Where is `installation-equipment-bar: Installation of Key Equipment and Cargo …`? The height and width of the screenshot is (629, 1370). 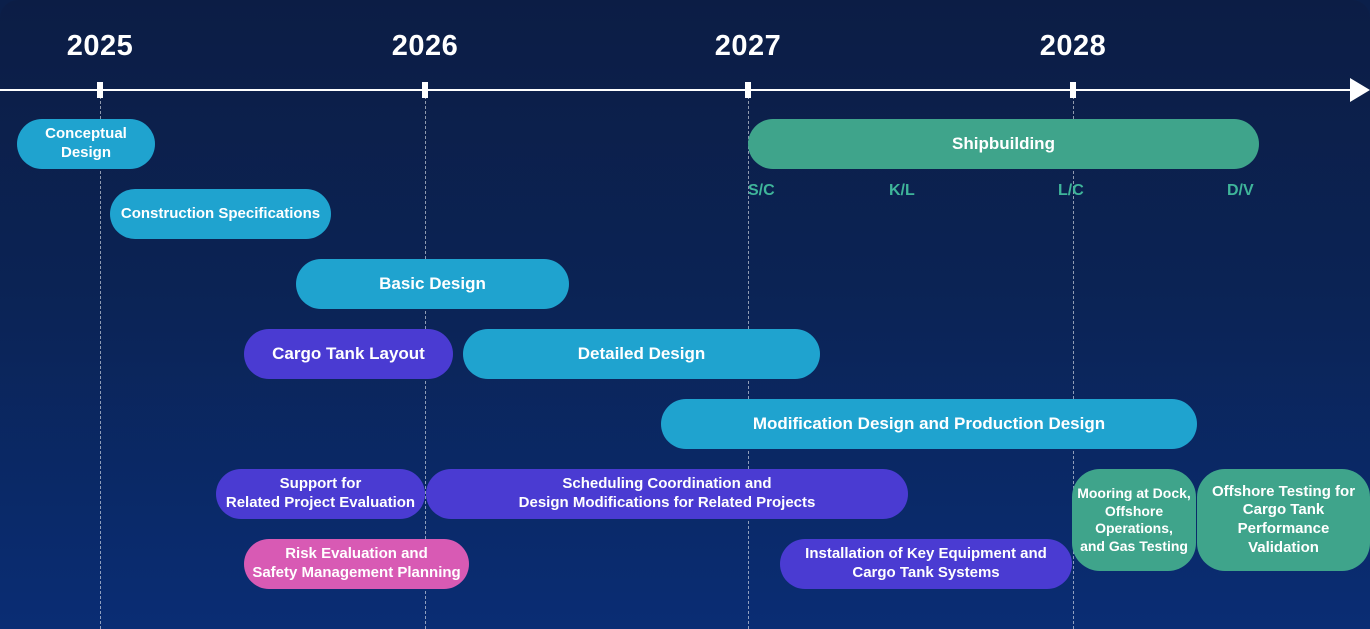
installation-equipment-bar: Installation of Key Equipment and Cargo … is located at coordinates (926, 564).